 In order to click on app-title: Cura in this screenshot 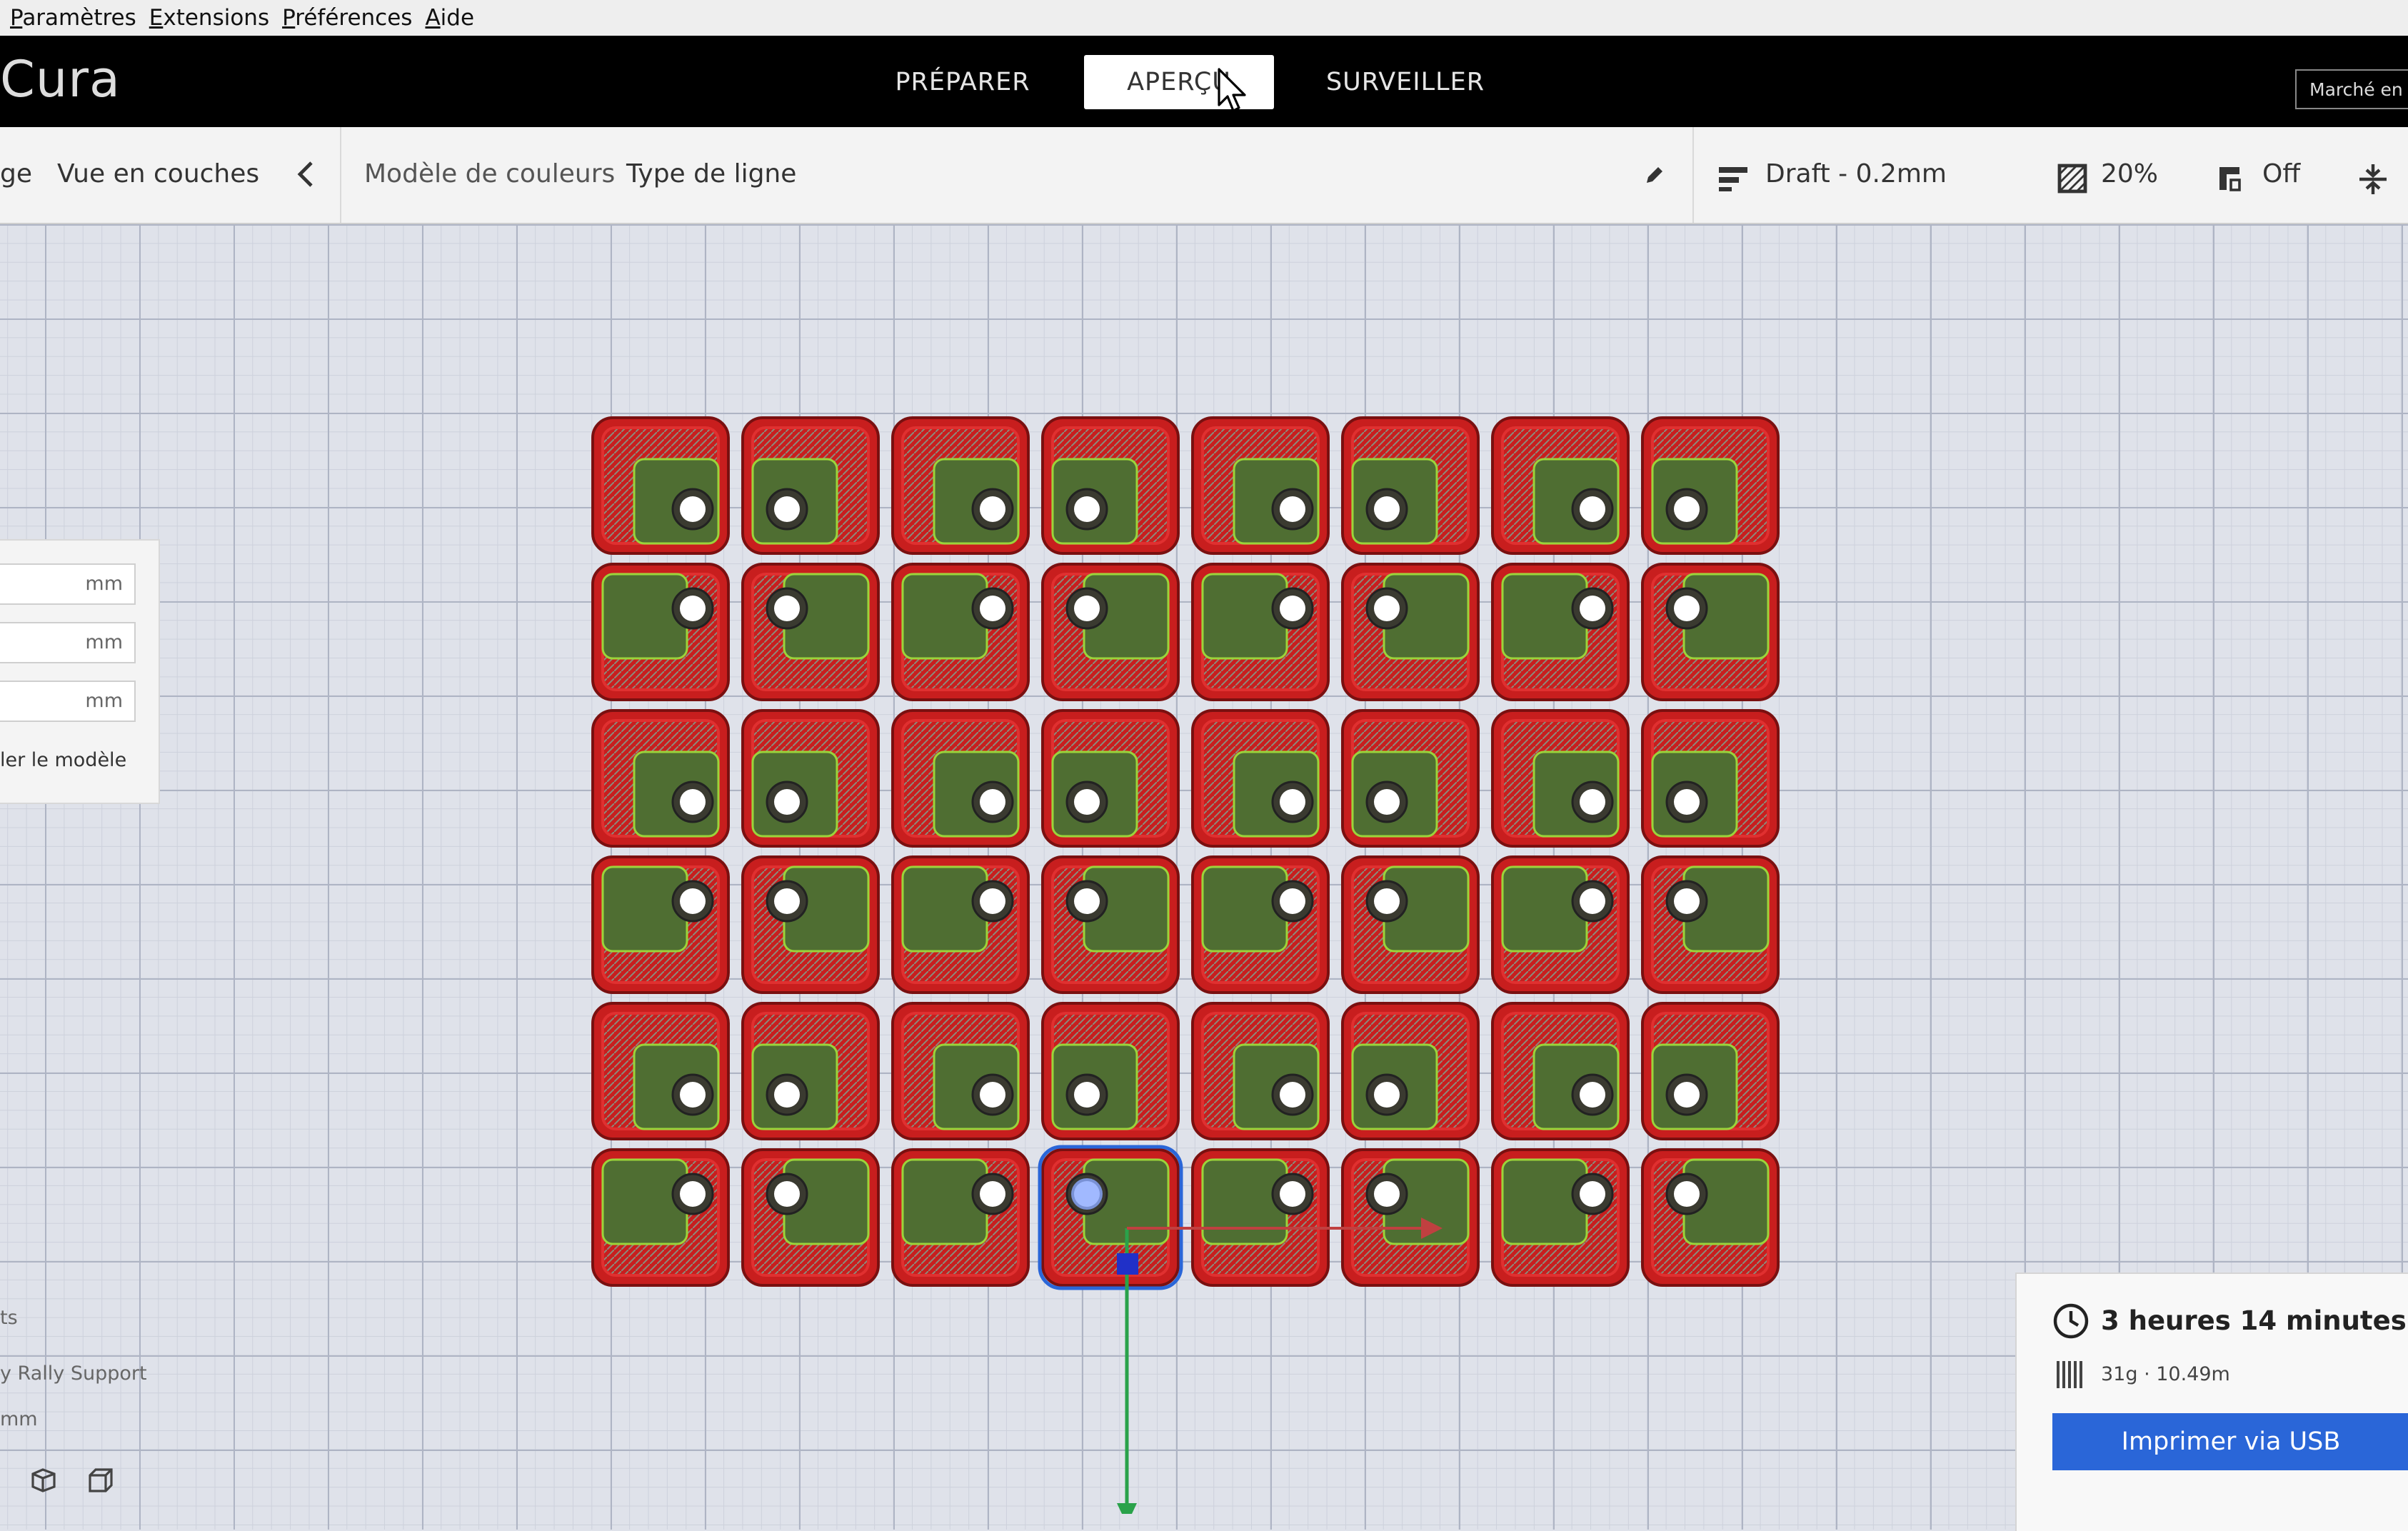, I will do `click(61, 79)`.